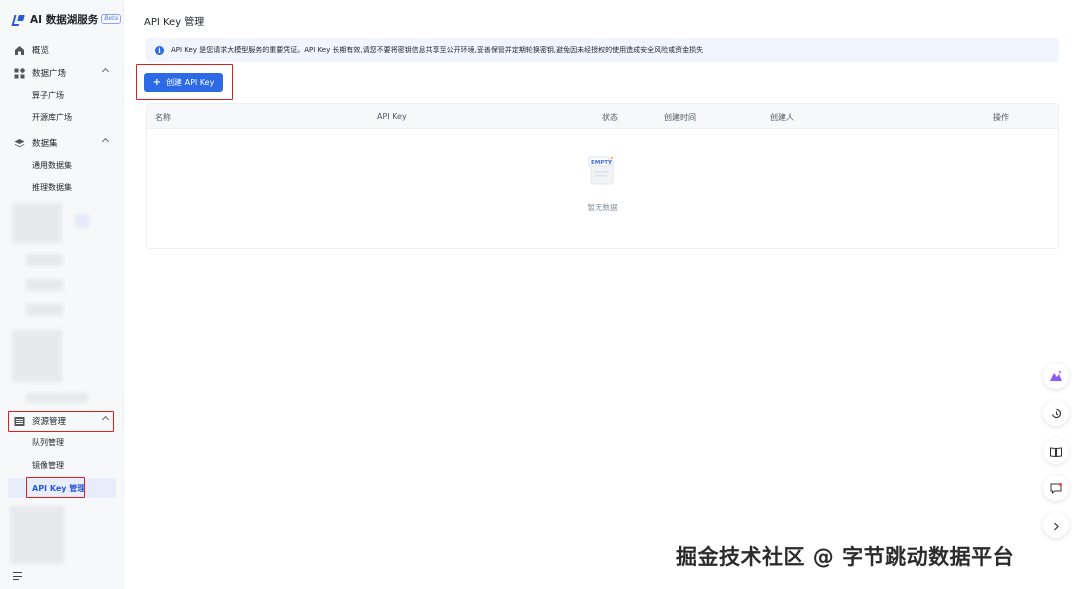 This screenshot has width=1080, height=589. What do you see at coordinates (64, 19) in the screenshot?
I see `app-title: AI 数据湖服务` at bounding box center [64, 19].